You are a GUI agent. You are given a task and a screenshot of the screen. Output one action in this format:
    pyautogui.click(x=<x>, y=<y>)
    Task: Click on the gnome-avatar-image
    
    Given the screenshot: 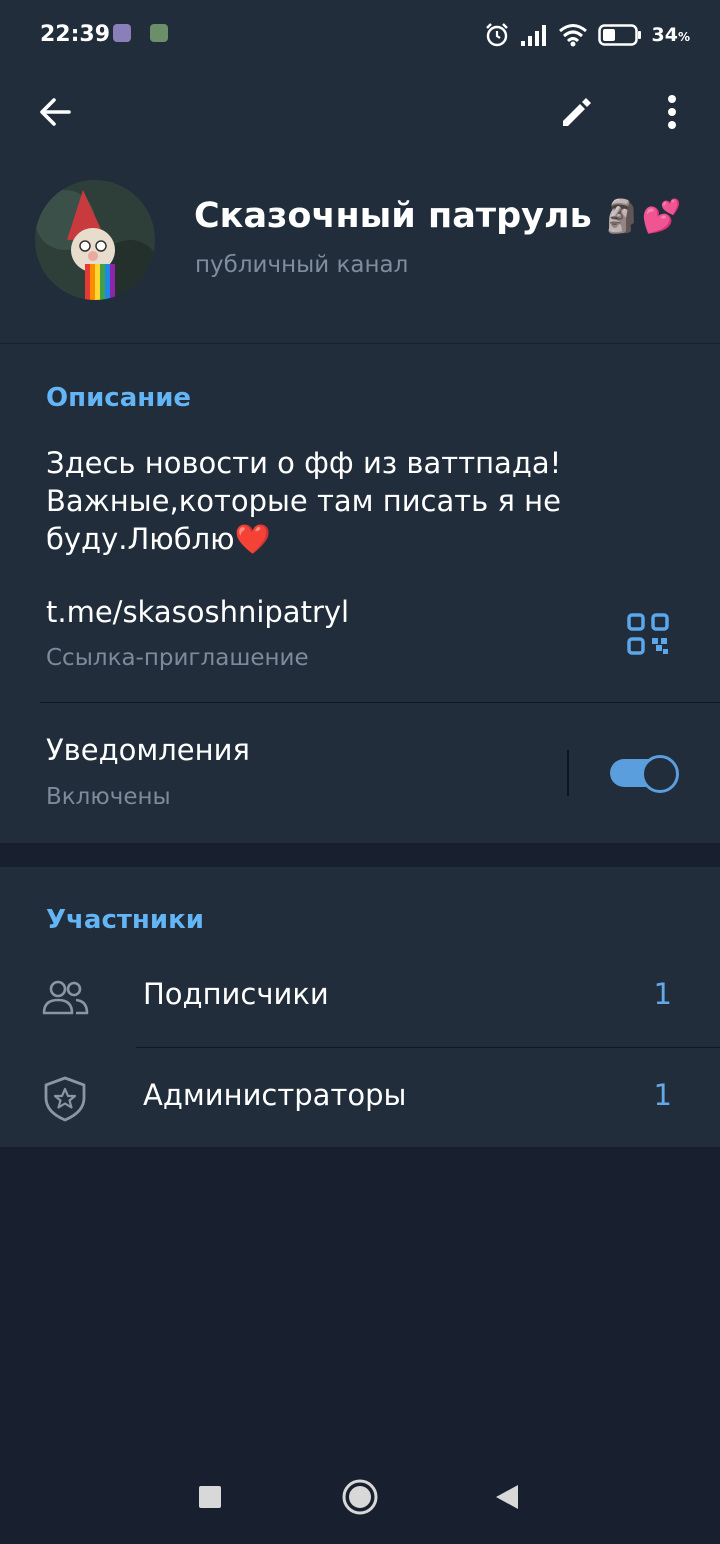 What is the action you would take?
    pyautogui.click(x=95, y=240)
    